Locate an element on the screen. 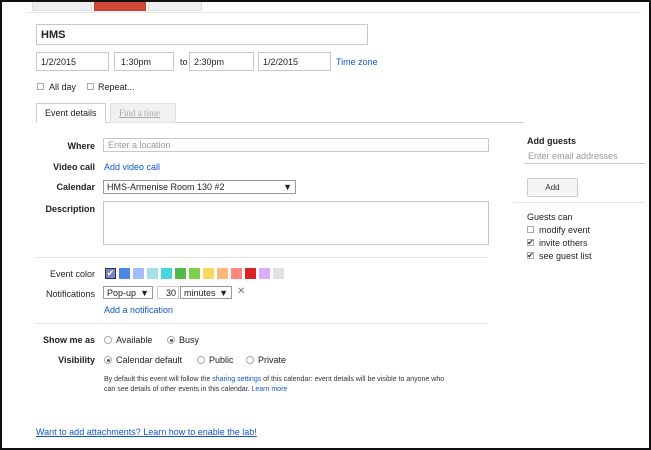 This screenshot has height=450, width=651. show-me-as-label: Show me as is located at coordinates (68, 340).